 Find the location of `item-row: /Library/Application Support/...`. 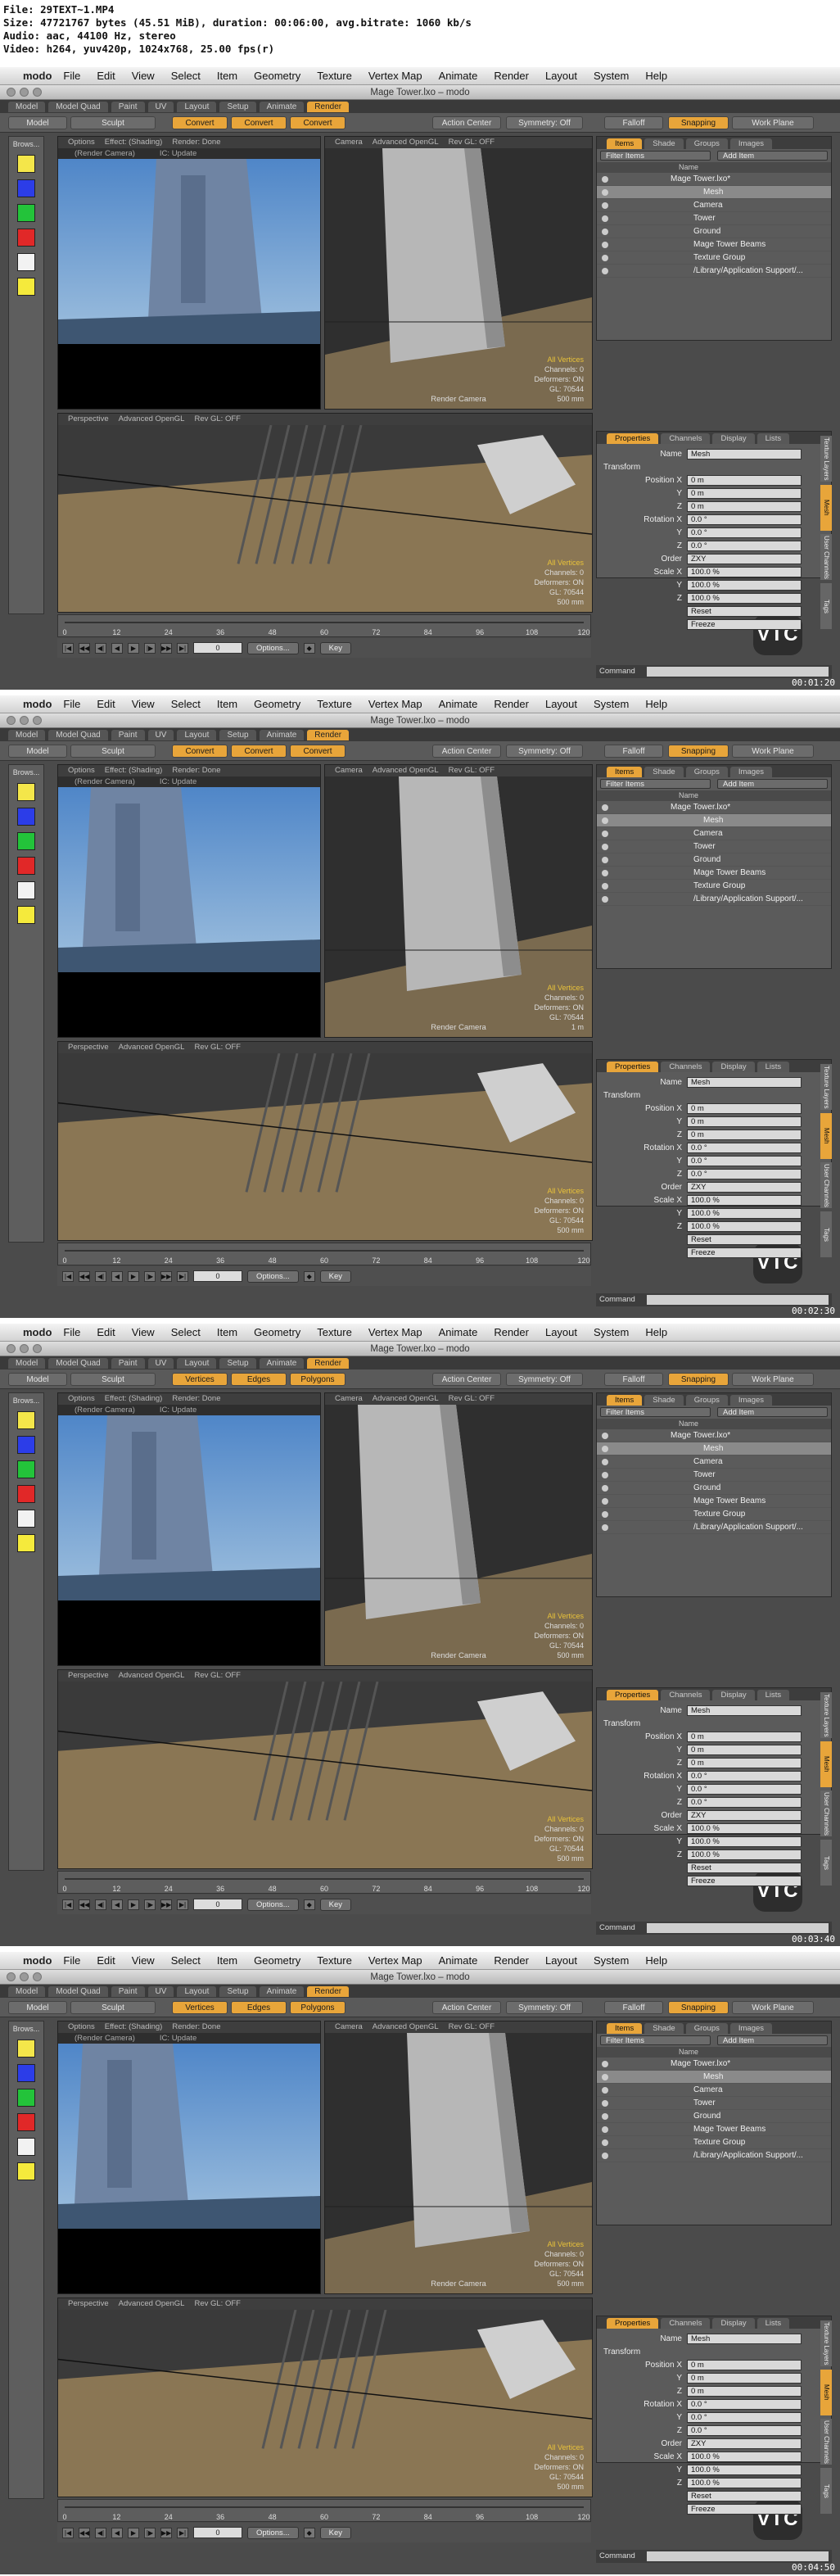

item-row: /Library/Application Support/... is located at coordinates (714, 899).